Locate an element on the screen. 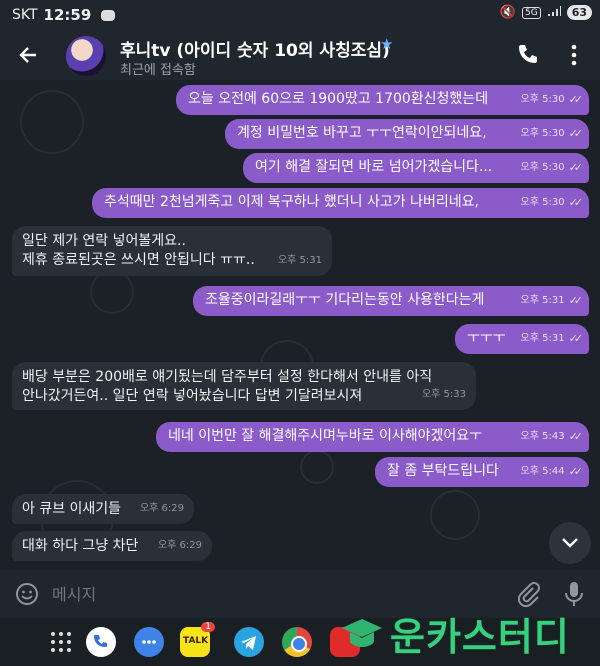  chat-title: 후니tv (아이디 숫자 10외 사칭조심) is located at coordinates (255, 48).